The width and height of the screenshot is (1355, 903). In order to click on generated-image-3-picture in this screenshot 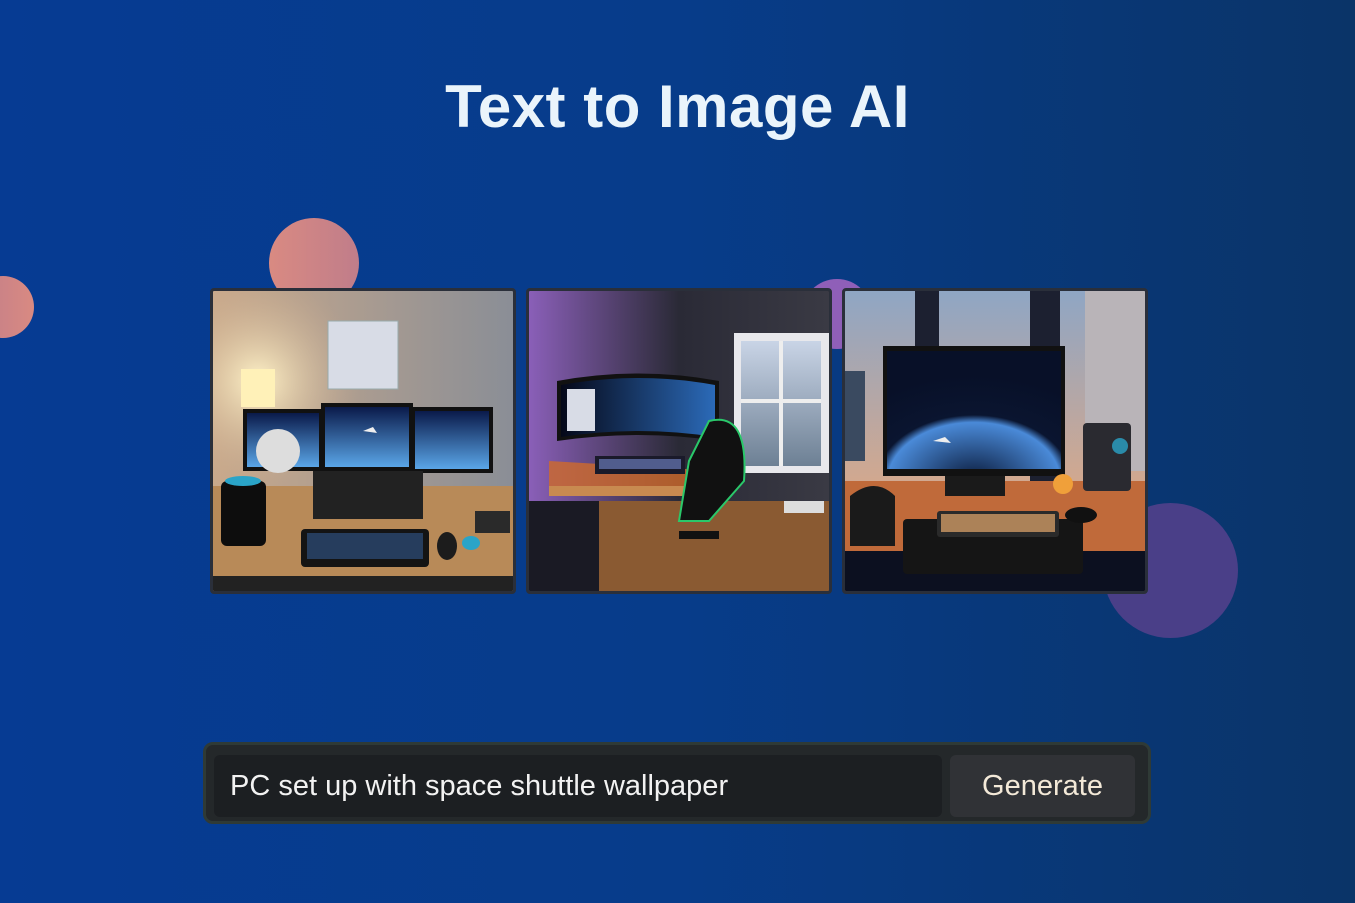, I will do `click(995, 441)`.